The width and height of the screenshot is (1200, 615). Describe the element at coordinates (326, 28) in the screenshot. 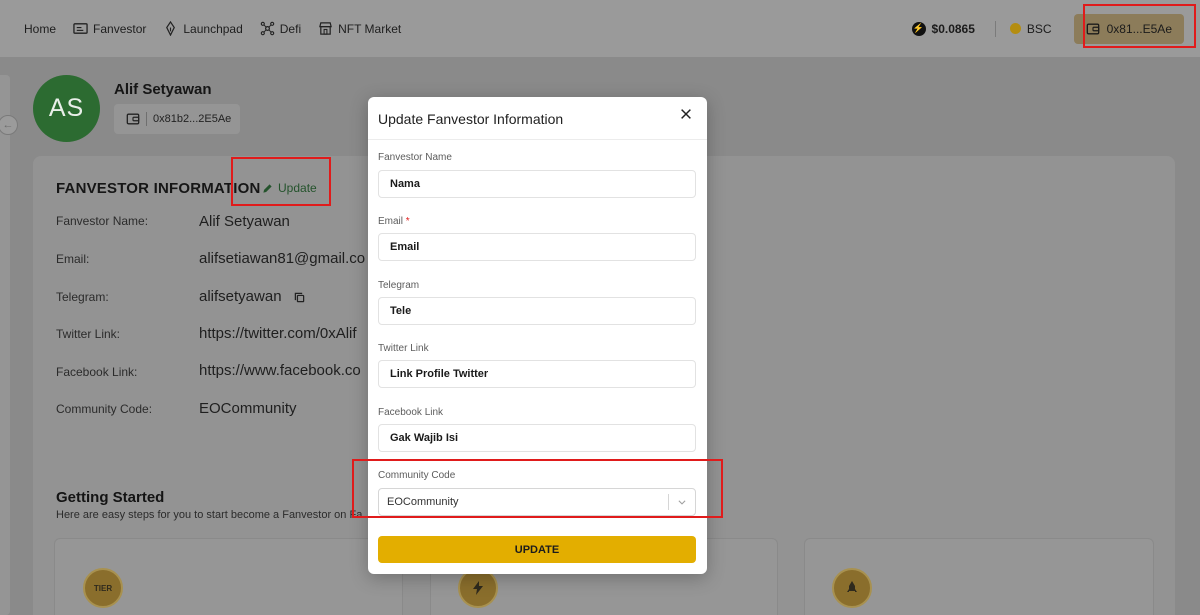

I see `store-icon` at that location.